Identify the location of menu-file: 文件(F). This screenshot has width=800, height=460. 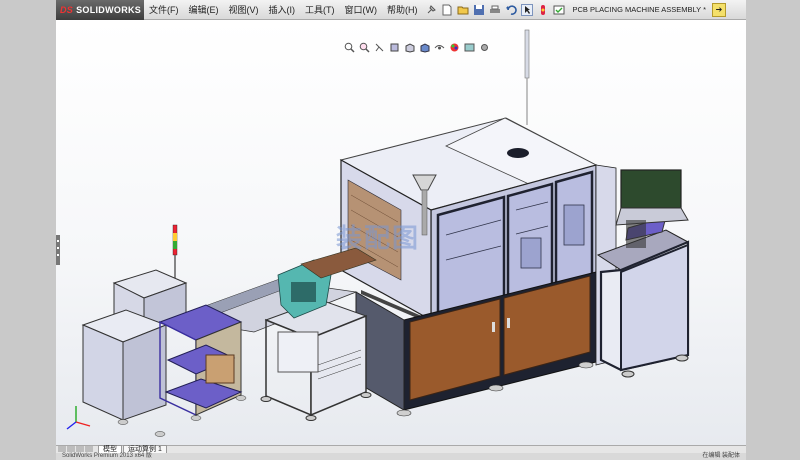
(164, 9).